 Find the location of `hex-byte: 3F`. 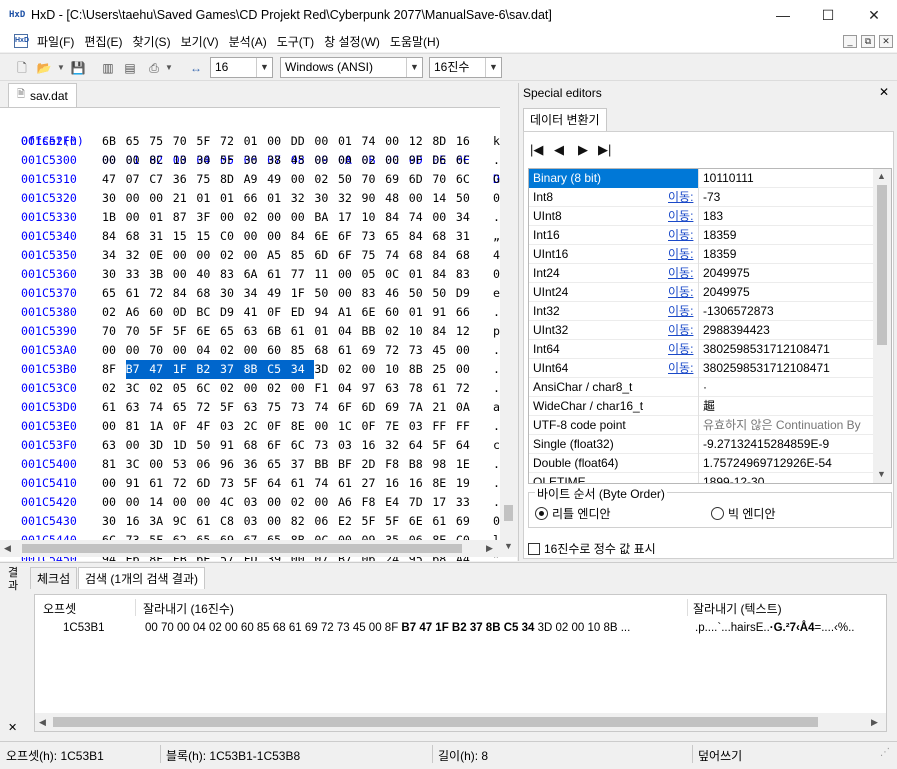

hex-byte: 3F is located at coordinates (208, 217).